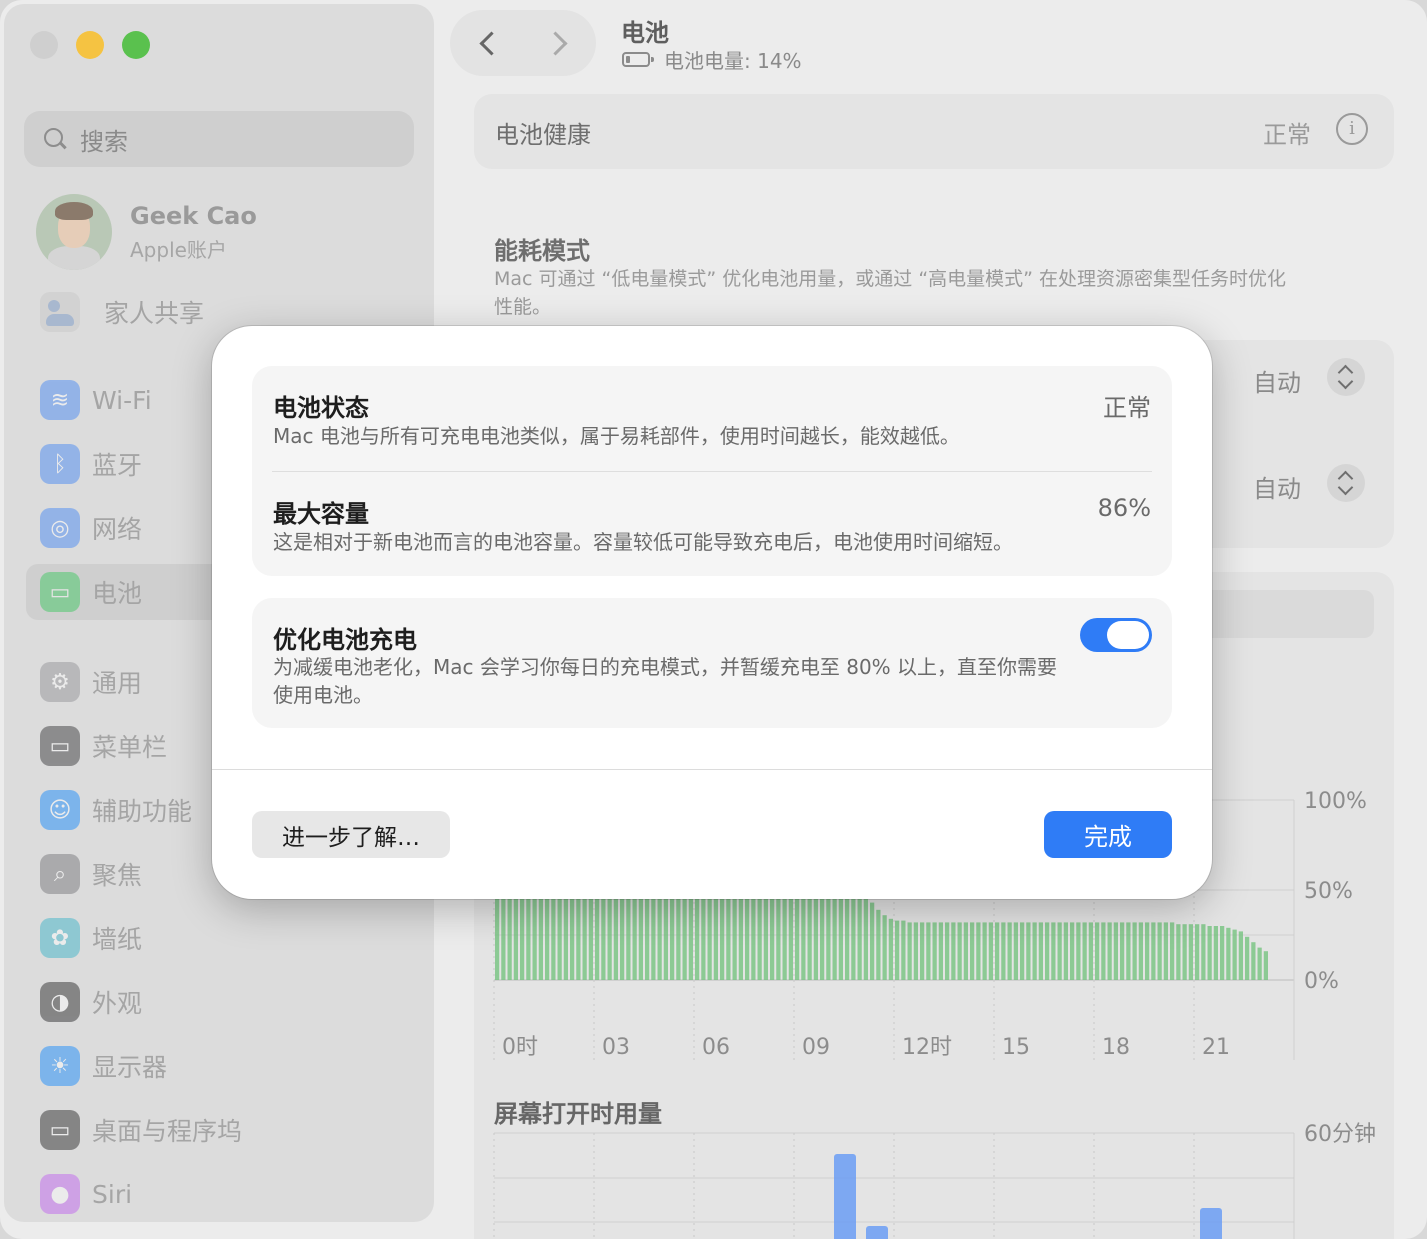 This screenshot has width=1427, height=1239. Describe the element at coordinates (345, 640) in the screenshot. I see `optimize-charging-title: 优化电池充电` at that location.